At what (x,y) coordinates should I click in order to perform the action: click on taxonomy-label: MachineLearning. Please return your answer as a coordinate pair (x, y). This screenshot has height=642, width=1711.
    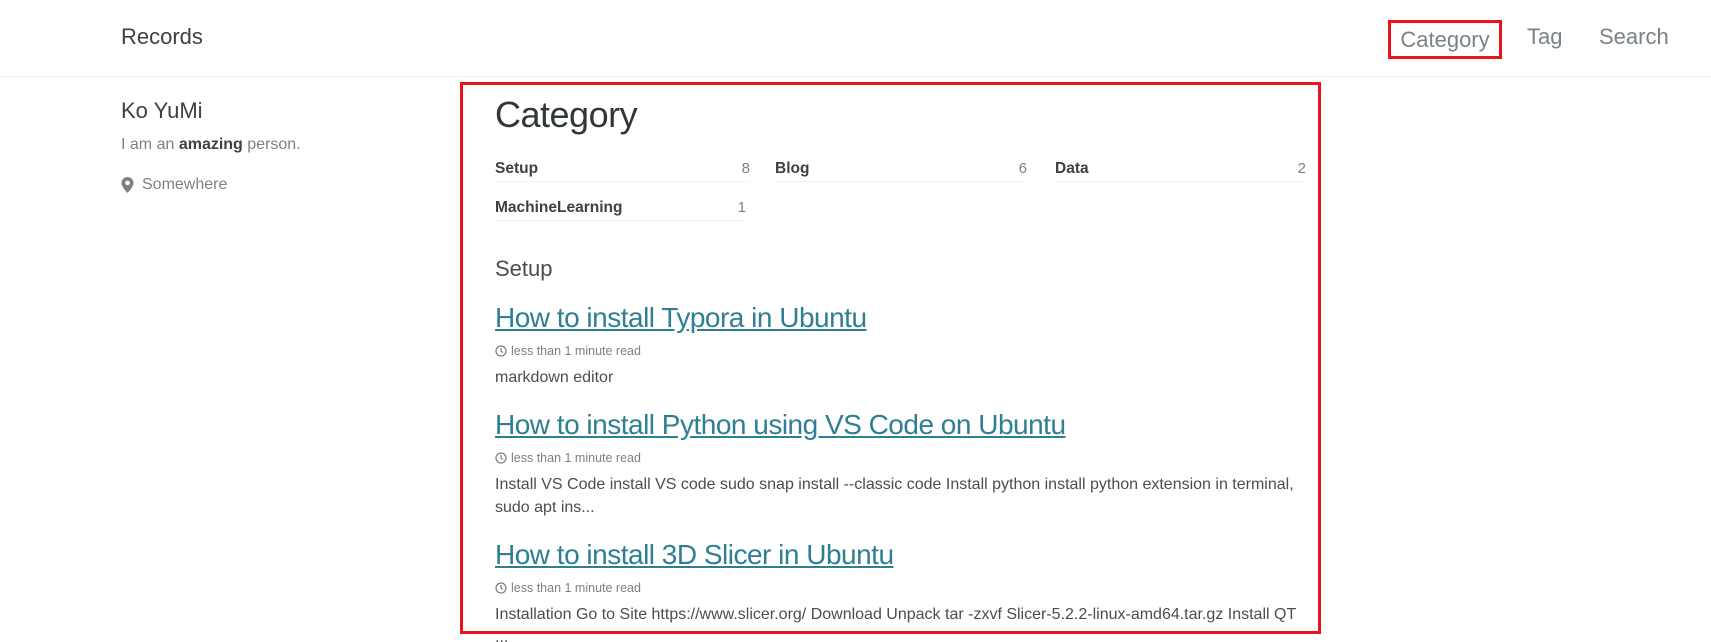
    Looking at the image, I should click on (559, 207).